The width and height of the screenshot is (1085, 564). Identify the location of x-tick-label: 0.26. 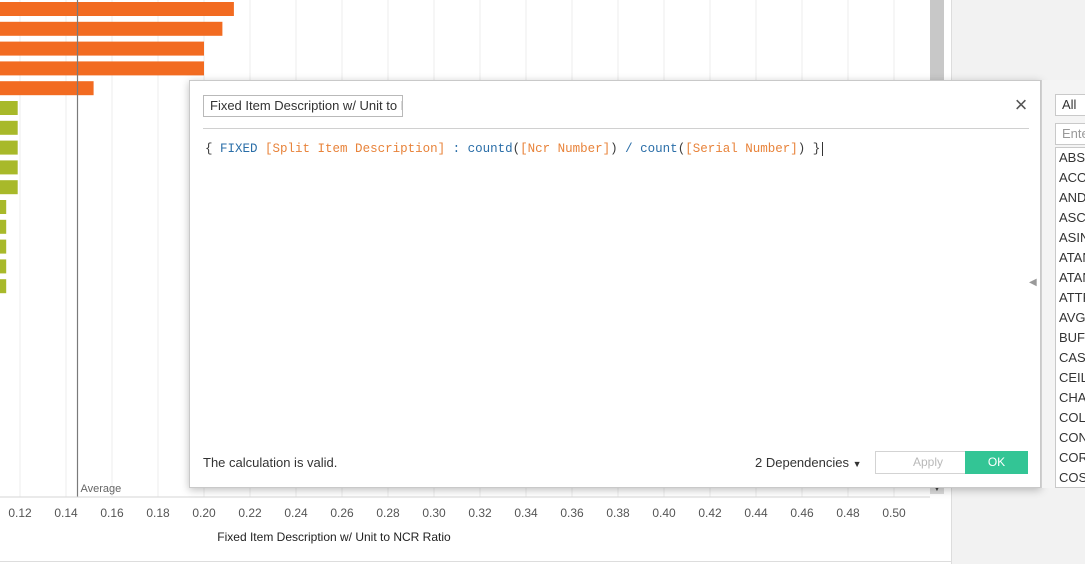
(342, 513).